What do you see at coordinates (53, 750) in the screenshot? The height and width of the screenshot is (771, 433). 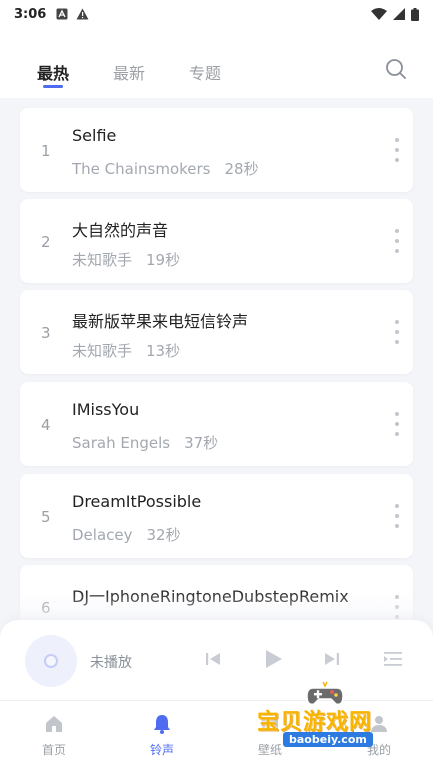 I see `nav-label-home: 首页` at bounding box center [53, 750].